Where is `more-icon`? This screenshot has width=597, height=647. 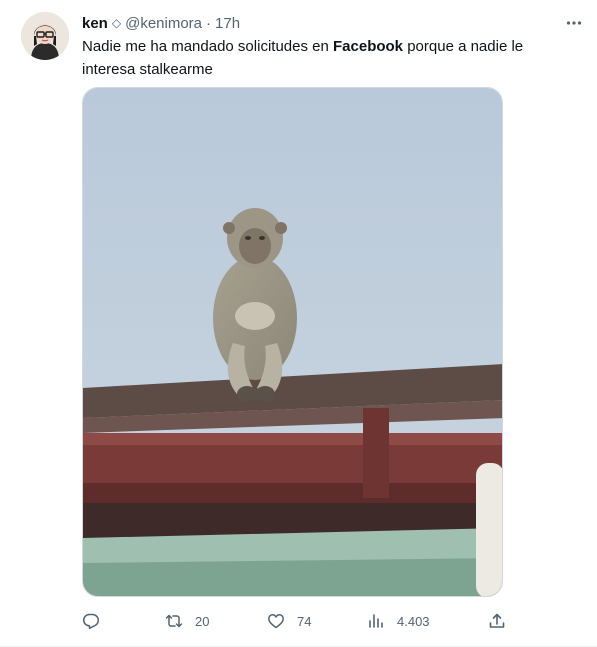
more-icon is located at coordinates (574, 23).